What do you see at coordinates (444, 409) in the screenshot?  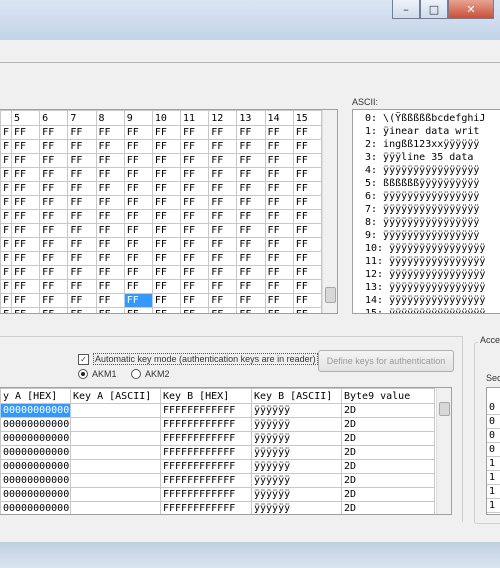 I see `keys-scroll-thumb` at bounding box center [444, 409].